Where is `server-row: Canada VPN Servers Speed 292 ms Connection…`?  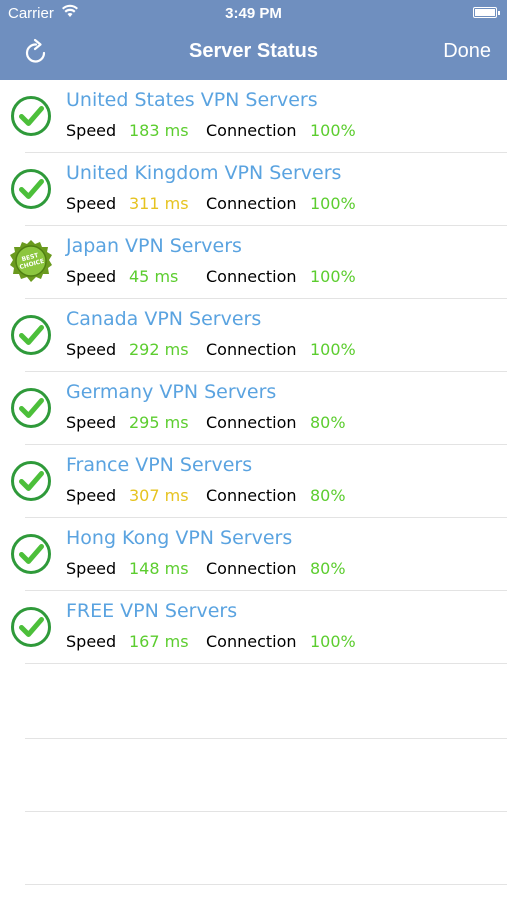
server-row: Canada VPN Servers Speed 292 ms Connection… is located at coordinates (253, 335).